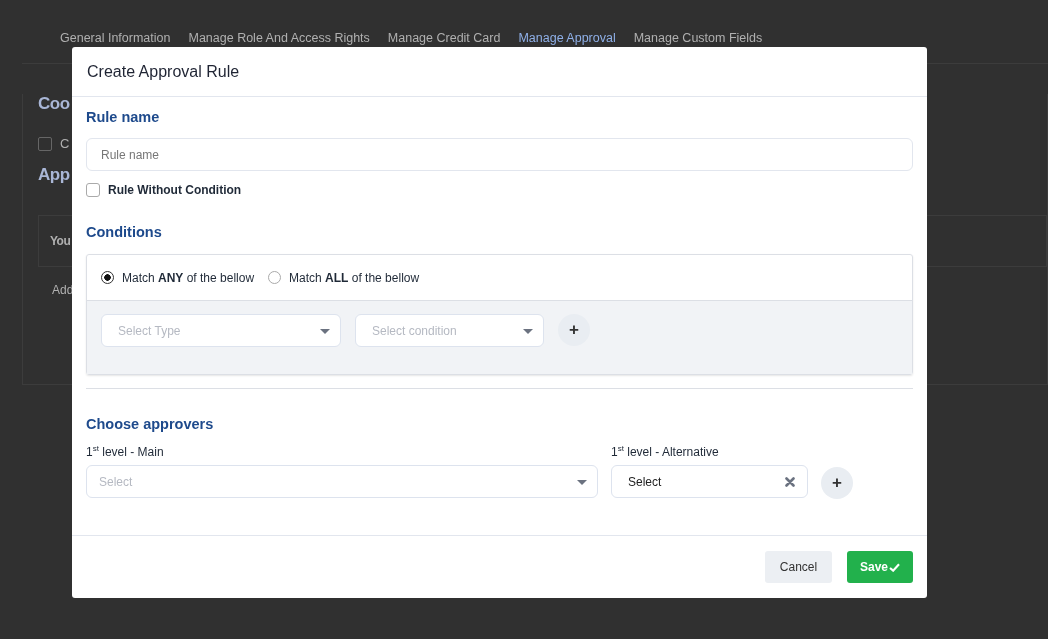 This screenshot has height=639, width=1048. I want to click on radio-label: Match ANY of the bellow, so click(188, 277).